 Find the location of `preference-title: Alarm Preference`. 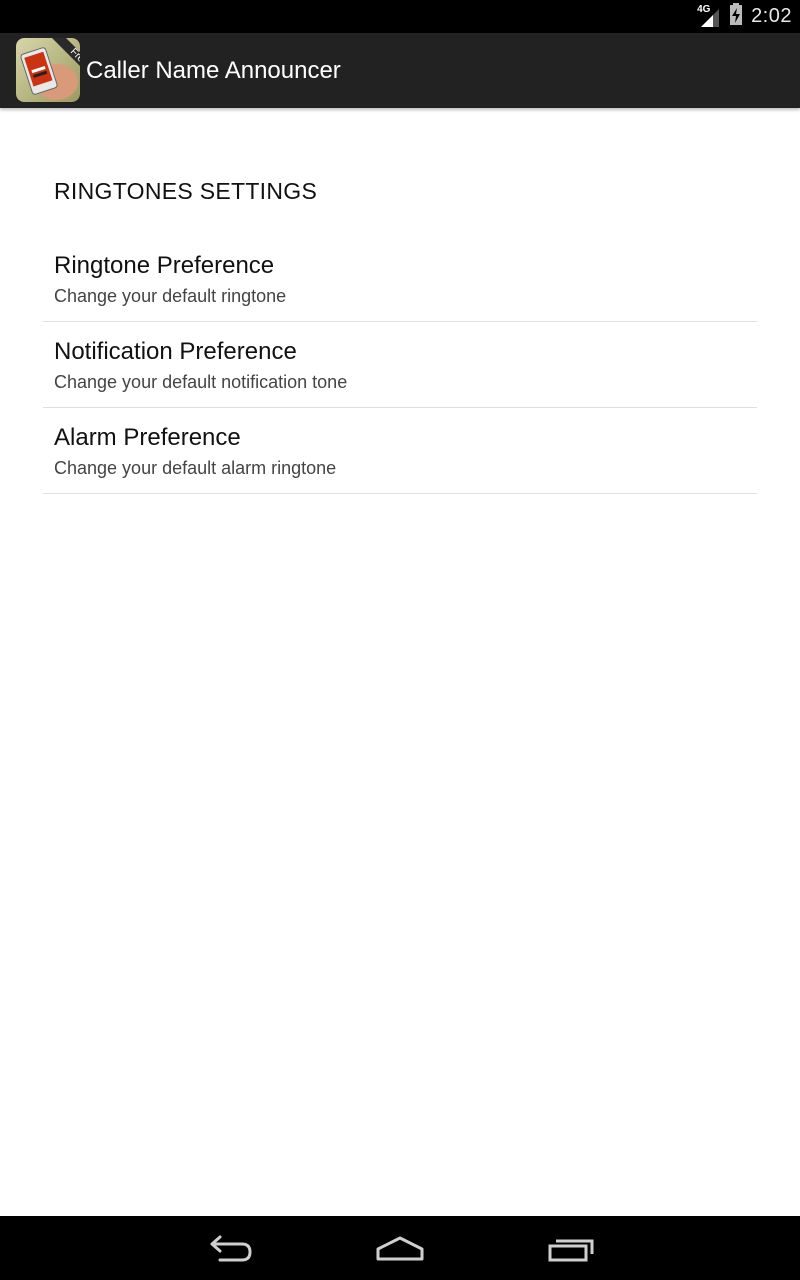

preference-title: Alarm Preference is located at coordinates (147, 437).